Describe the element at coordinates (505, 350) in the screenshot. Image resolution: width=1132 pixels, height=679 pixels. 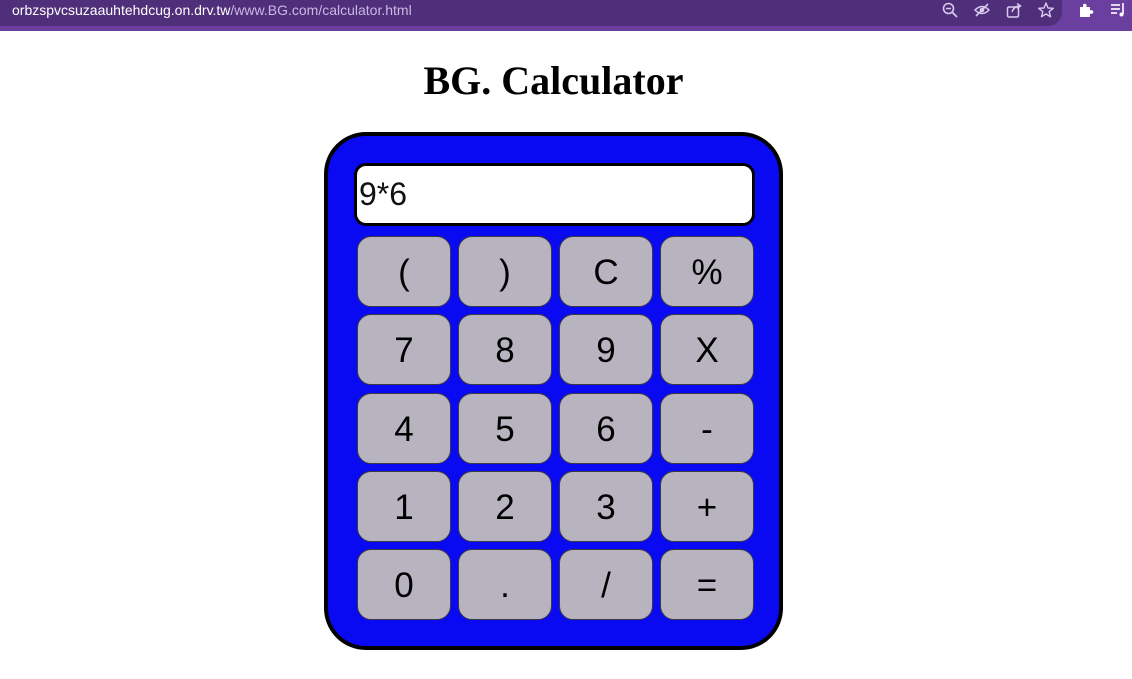
I see `key-8: 8` at that location.